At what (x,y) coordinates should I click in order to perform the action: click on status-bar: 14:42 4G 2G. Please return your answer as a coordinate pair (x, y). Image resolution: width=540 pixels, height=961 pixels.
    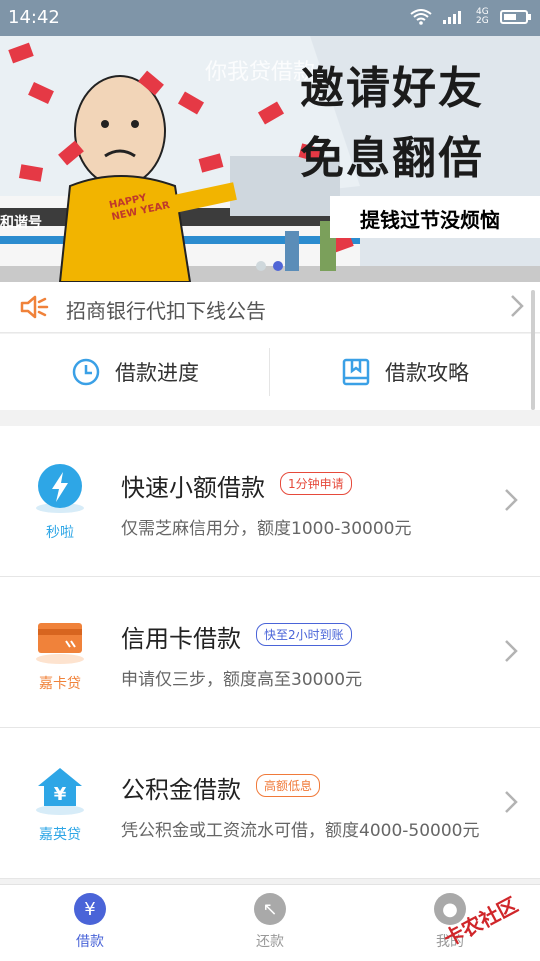
    Looking at the image, I should click on (270, 18).